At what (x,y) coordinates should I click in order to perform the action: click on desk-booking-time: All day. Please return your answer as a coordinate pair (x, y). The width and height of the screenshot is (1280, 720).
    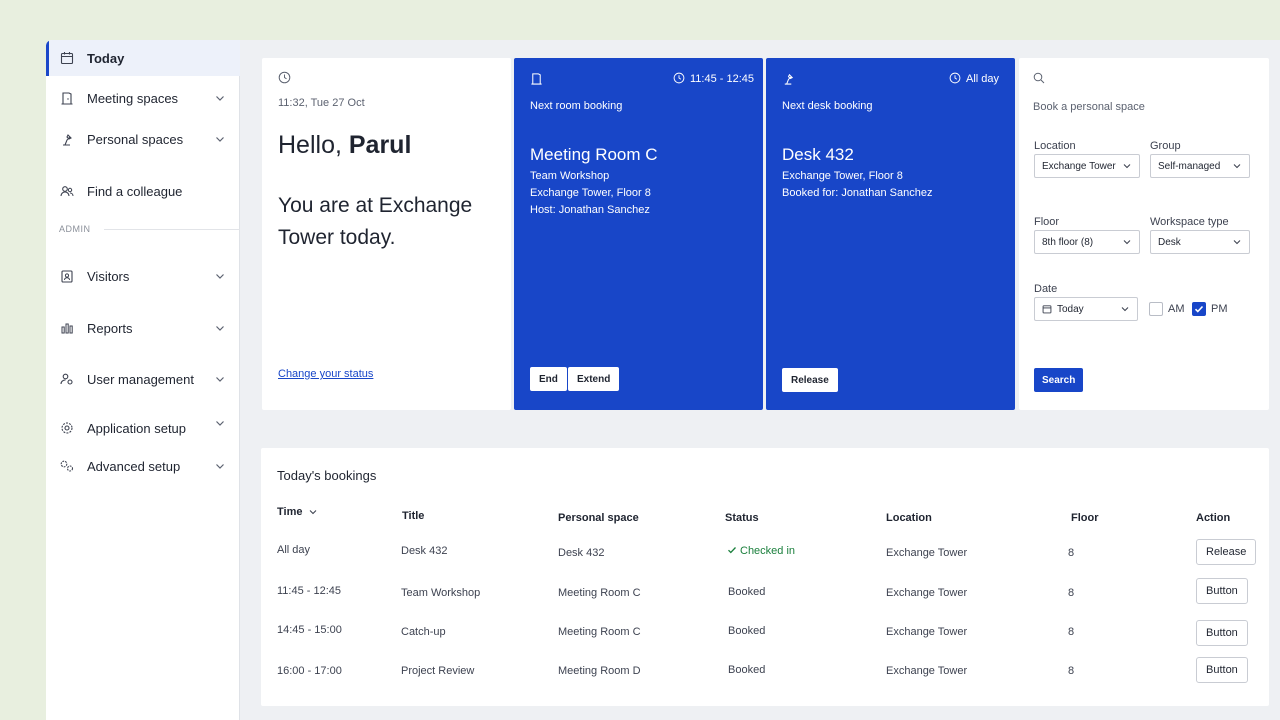
    Looking at the image, I should click on (983, 79).